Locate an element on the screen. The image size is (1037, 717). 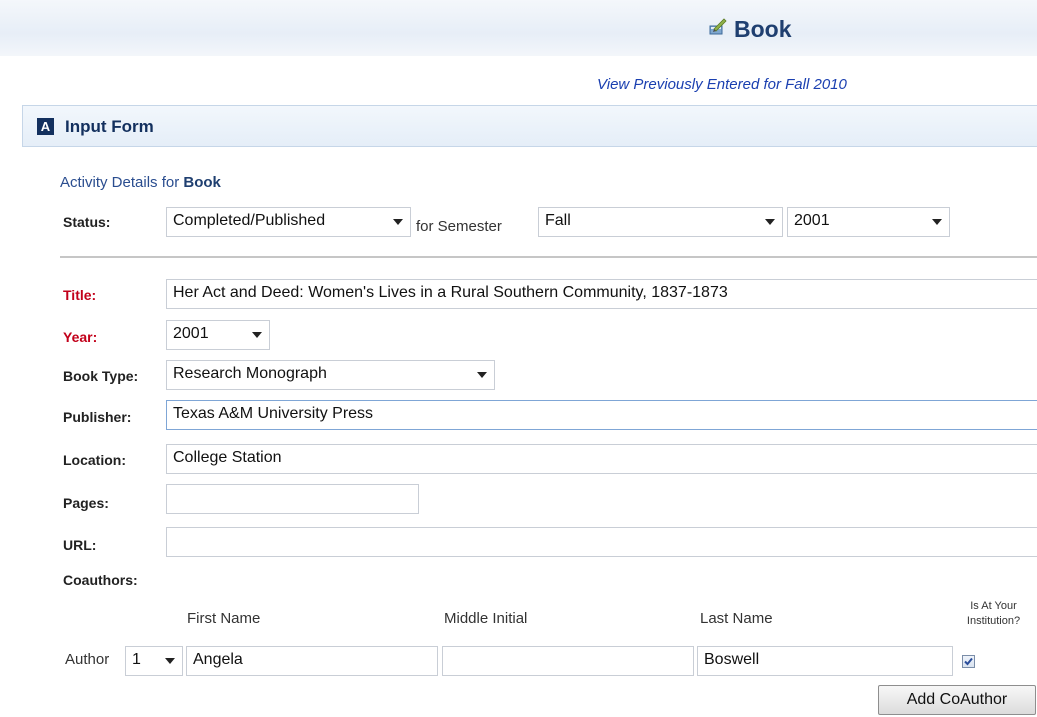
view-previously-entered-link: View Previously Entered for Fall 2010 is located at coordinates (722, 84).